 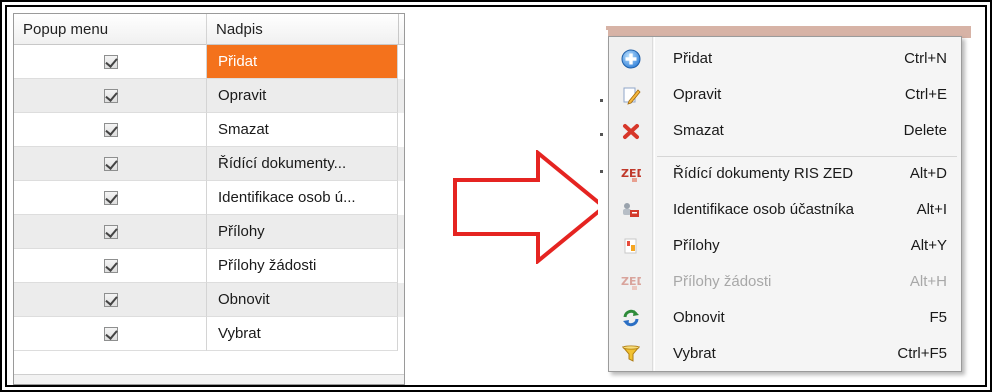 What do you see at coordinates (699, 317) in the screenshot?
I see `menu-item-label: Obnovit` at bounding box center [699, 317].